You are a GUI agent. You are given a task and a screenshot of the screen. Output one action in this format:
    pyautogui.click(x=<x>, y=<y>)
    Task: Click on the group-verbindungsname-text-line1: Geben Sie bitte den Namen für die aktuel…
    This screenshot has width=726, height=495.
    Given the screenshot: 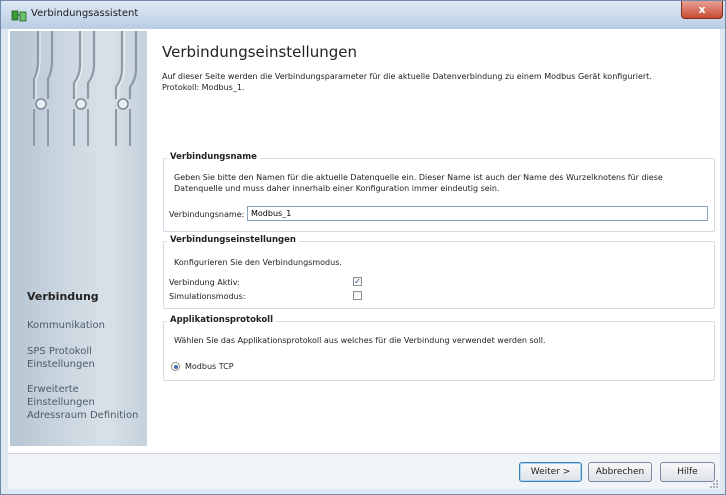 What is the action you would take?
    pyautogui.click(x=418, y=177)
    